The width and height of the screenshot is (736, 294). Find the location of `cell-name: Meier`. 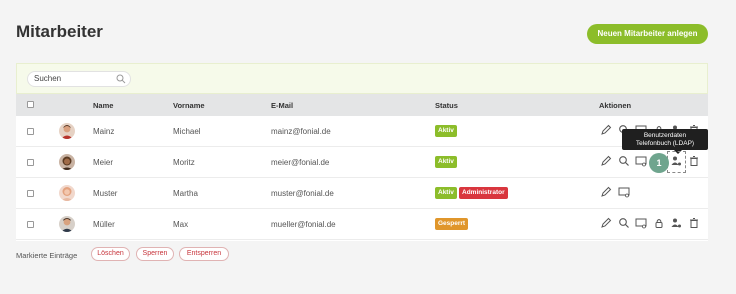

cell-name: Meier is located at coordinates (103, 162).